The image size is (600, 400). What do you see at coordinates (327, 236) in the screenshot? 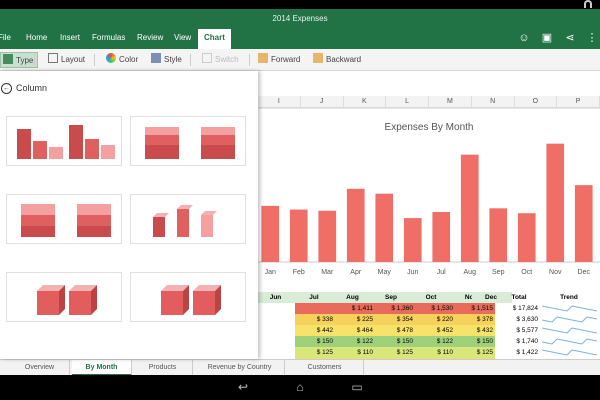
I see `bar-mar` at bounding box center [327, 236].